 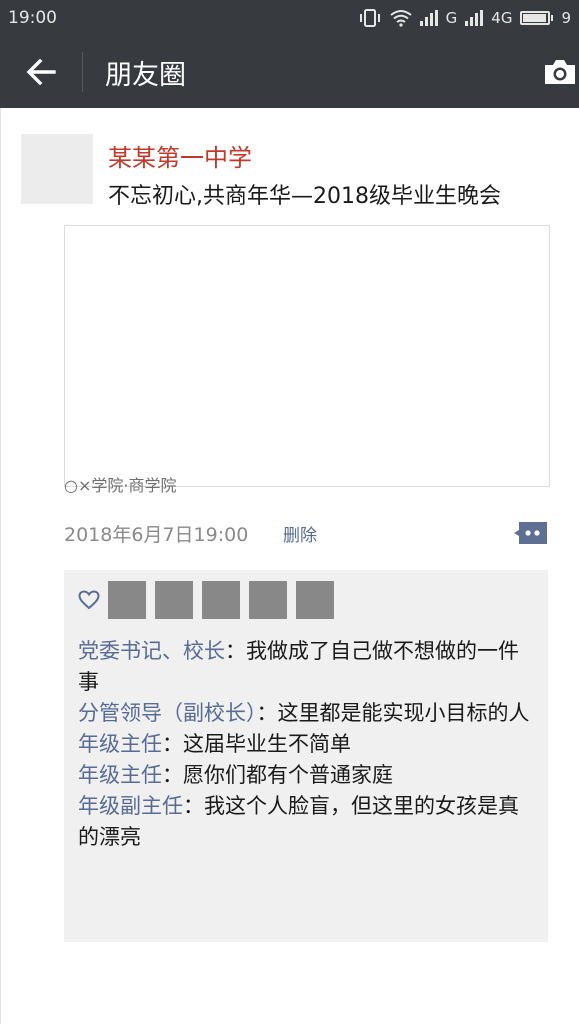 I want to click on status-icons: G 4G 9, so click(x=464, y=18).